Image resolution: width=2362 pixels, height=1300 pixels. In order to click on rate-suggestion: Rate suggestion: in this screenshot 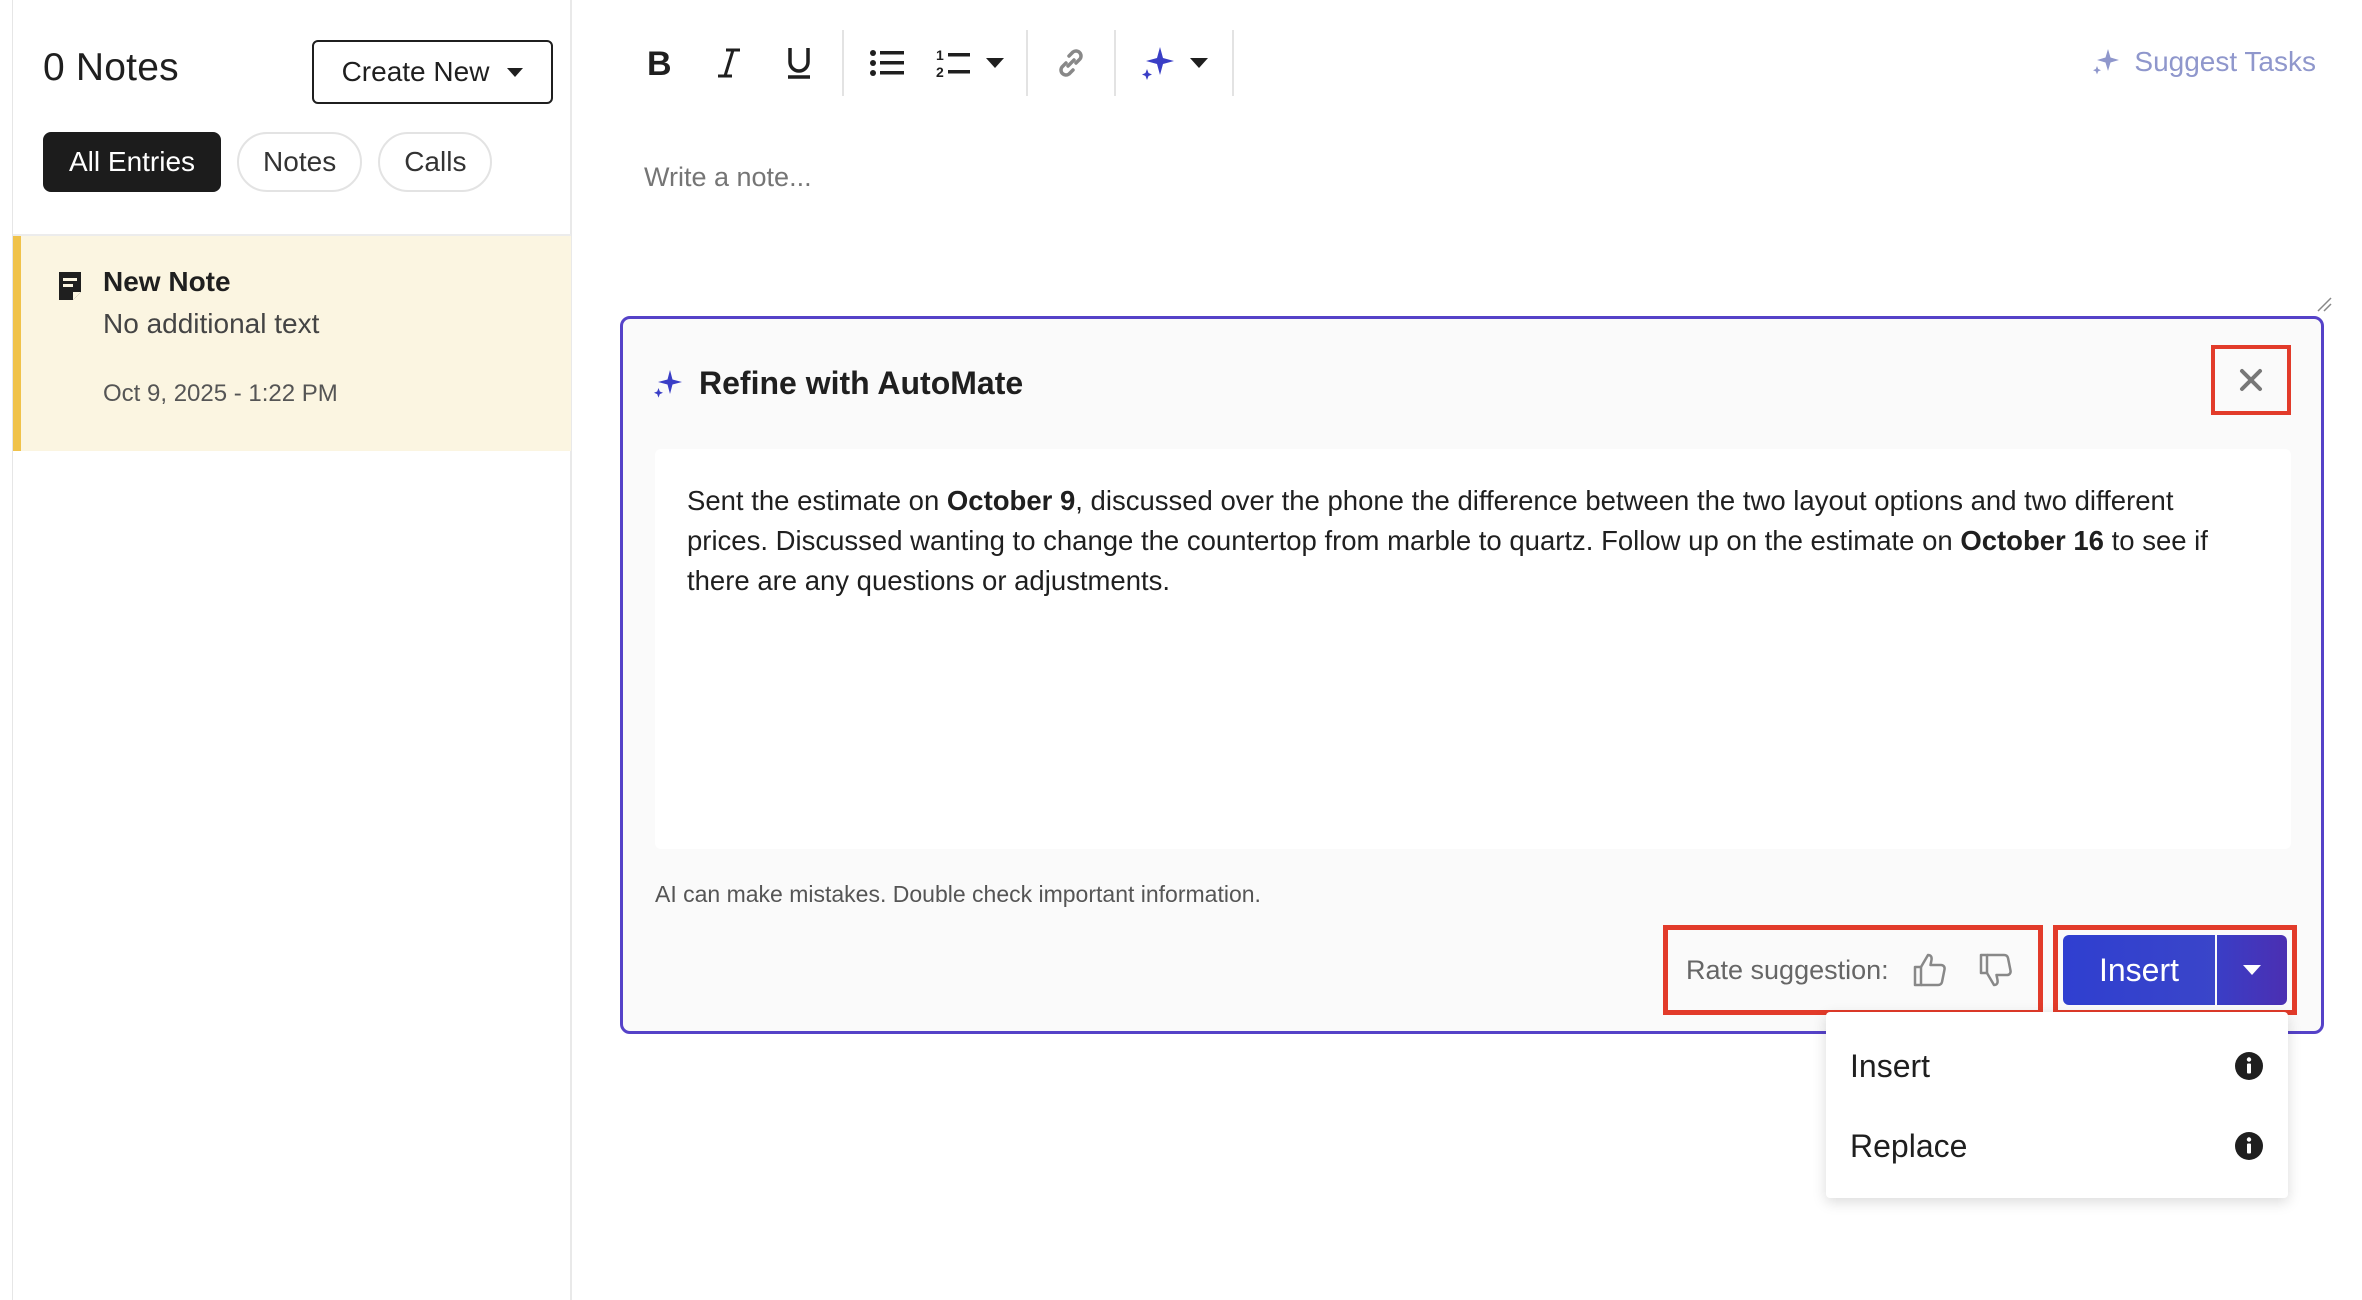, I will do `click(1853, 970)`.